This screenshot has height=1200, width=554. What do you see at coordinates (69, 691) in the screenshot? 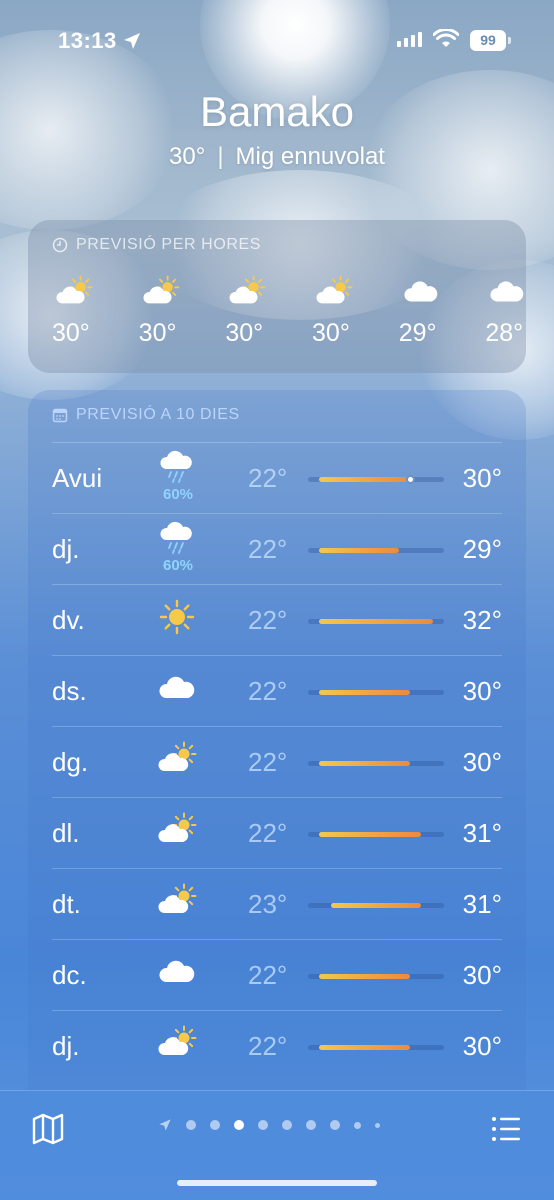
I see `day-name: ds.` at bounding box center [69, 691].